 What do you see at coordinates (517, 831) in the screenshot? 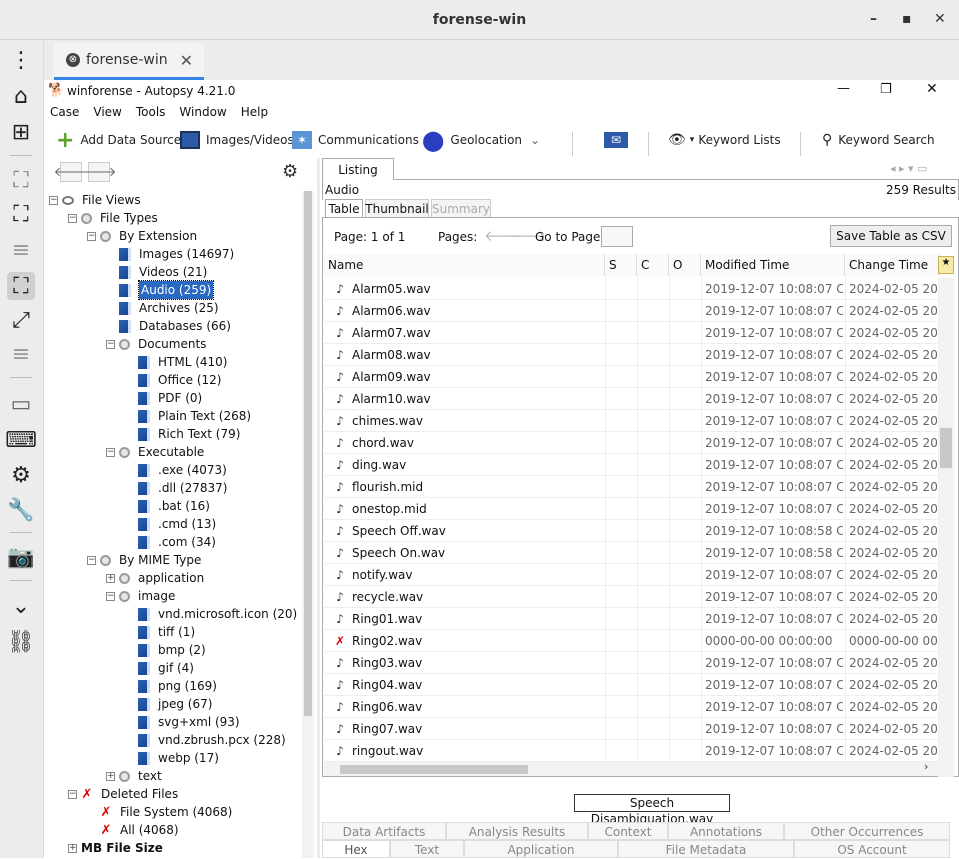
I see `tab-analysis-results: Analysis Results` at bounding box center [517, 831].